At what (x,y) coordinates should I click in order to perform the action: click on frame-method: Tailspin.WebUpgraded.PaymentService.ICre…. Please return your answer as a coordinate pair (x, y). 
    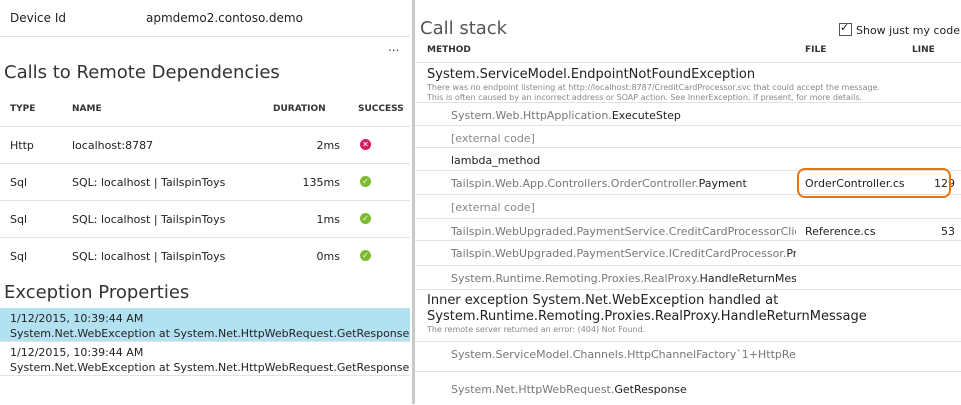
    Looking at the image, I should click on (623, 253).